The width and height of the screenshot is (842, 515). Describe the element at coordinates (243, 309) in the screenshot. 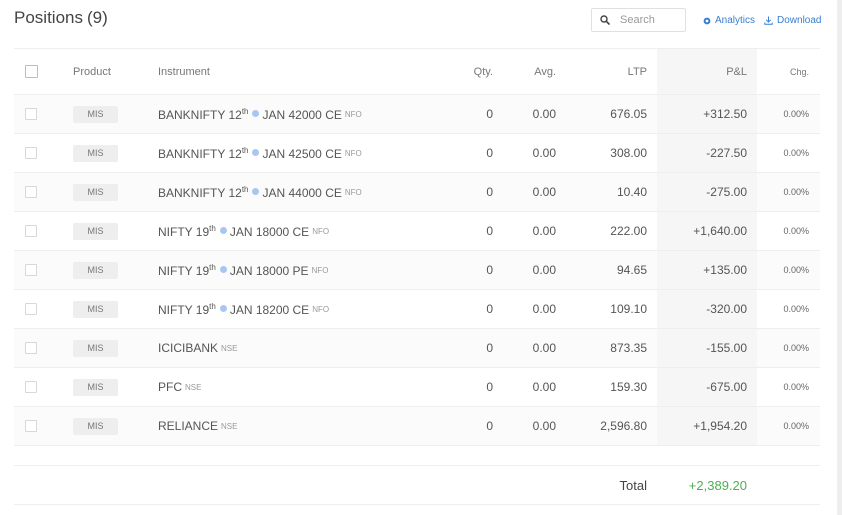

I see `instrument-cell: NIFTY 19th JAN 18200 CE NFO` at that location.